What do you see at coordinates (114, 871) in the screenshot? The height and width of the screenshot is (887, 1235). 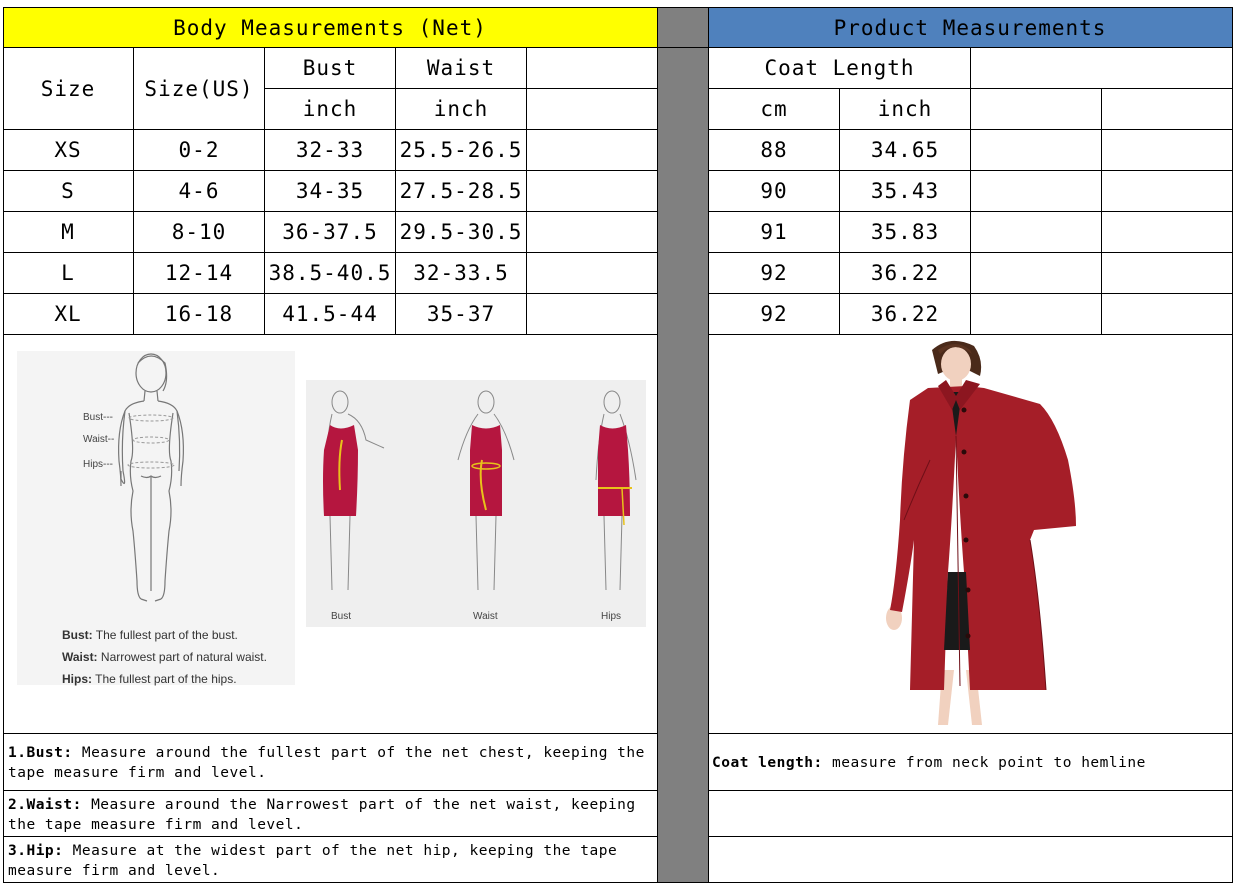 I see `note-hip-text-2: measure firm and level.` at bounding box center [114, 871].